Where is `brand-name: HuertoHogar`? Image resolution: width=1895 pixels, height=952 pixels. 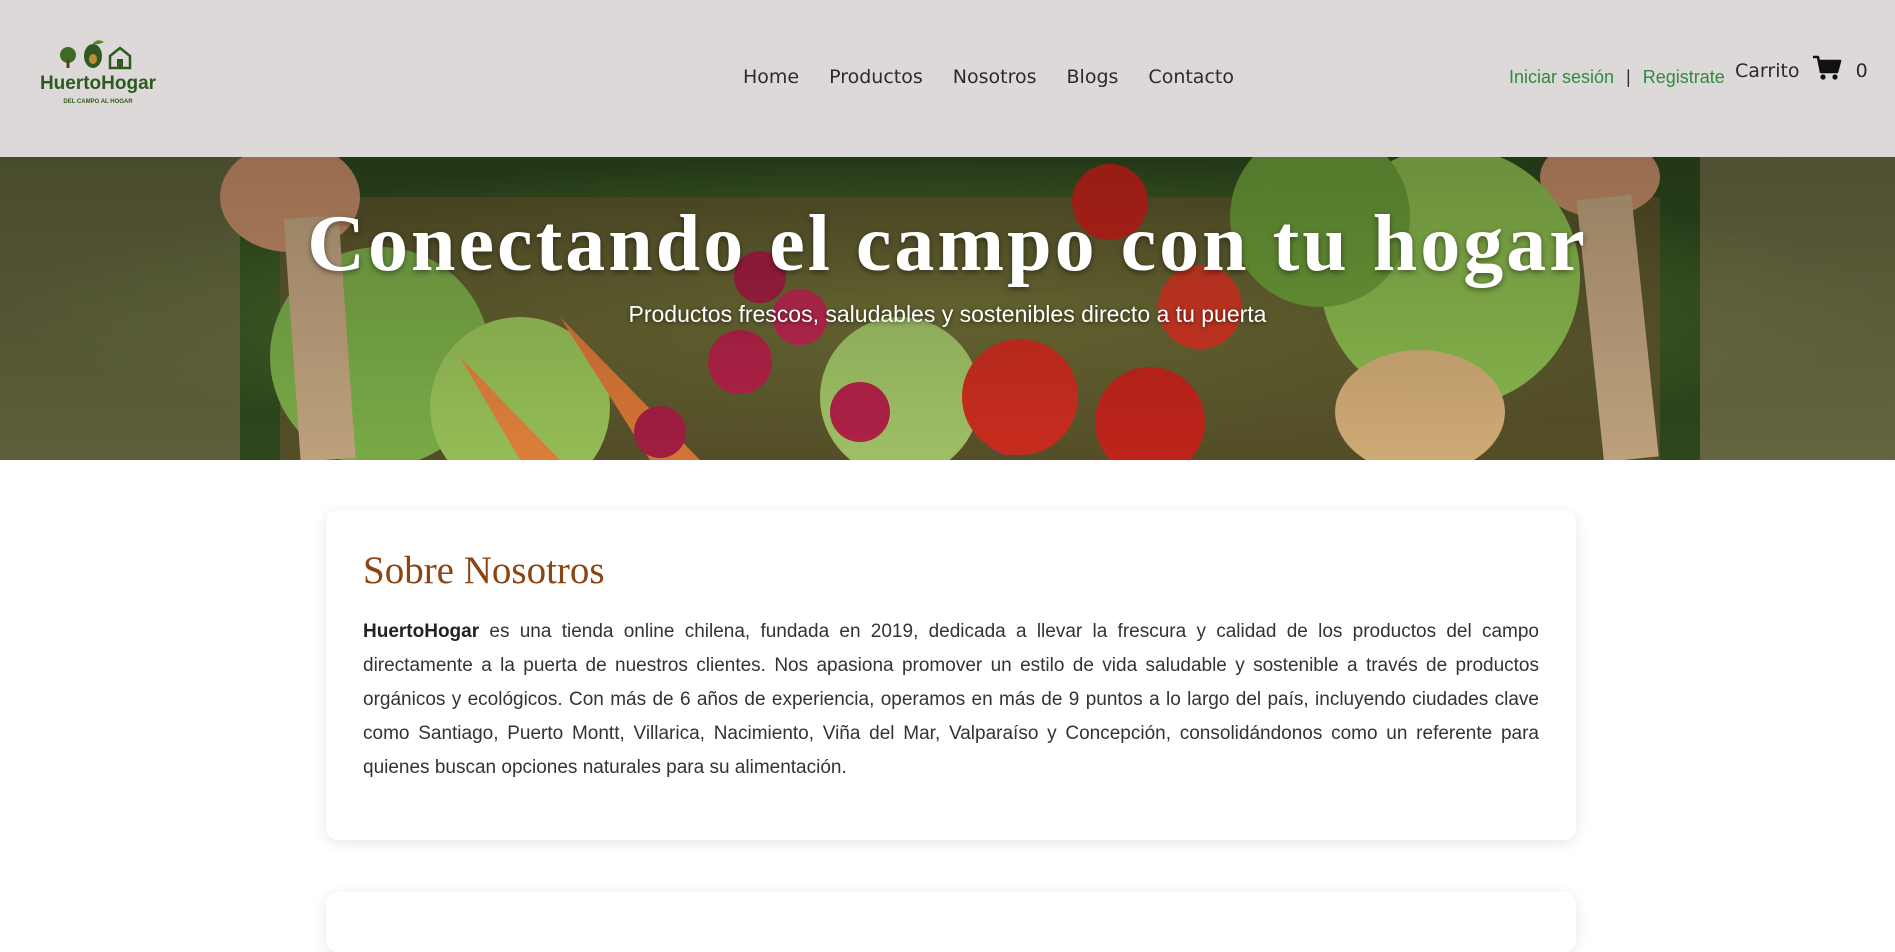 brand-name: HuertoHogar is located at coordinates (98, 83).